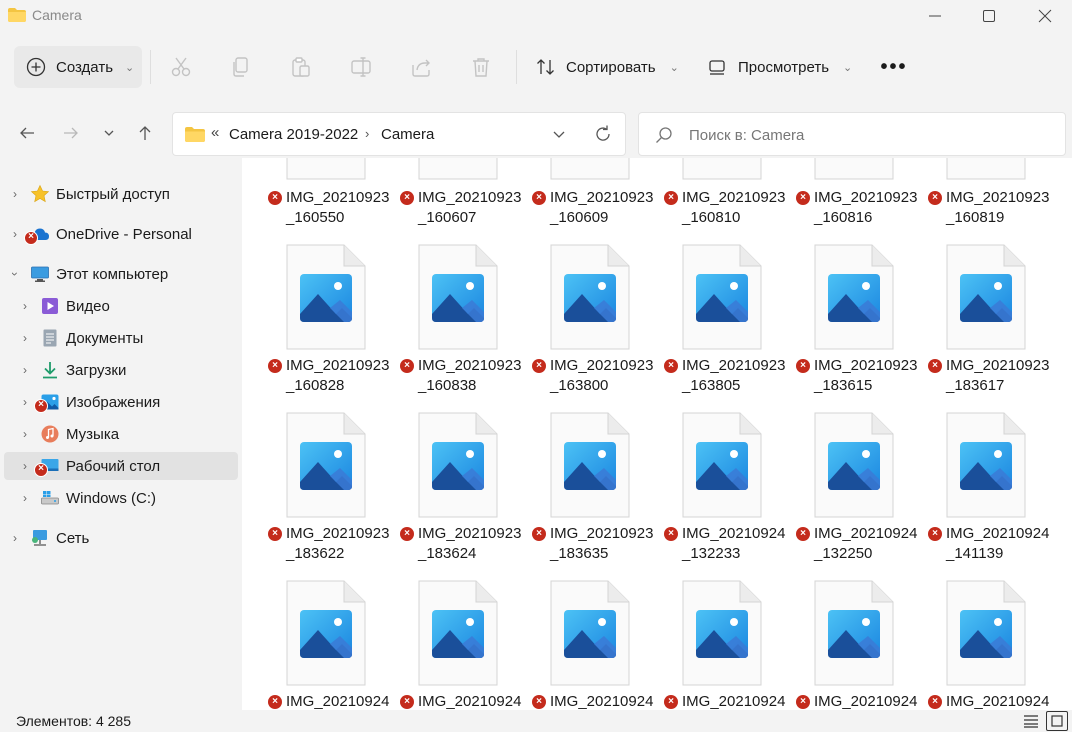  What do you see at coordinates (596, 200) in the screenshot?
I see `file-item: × IMG_20210923 _160609` at bounding box center [596, 200].